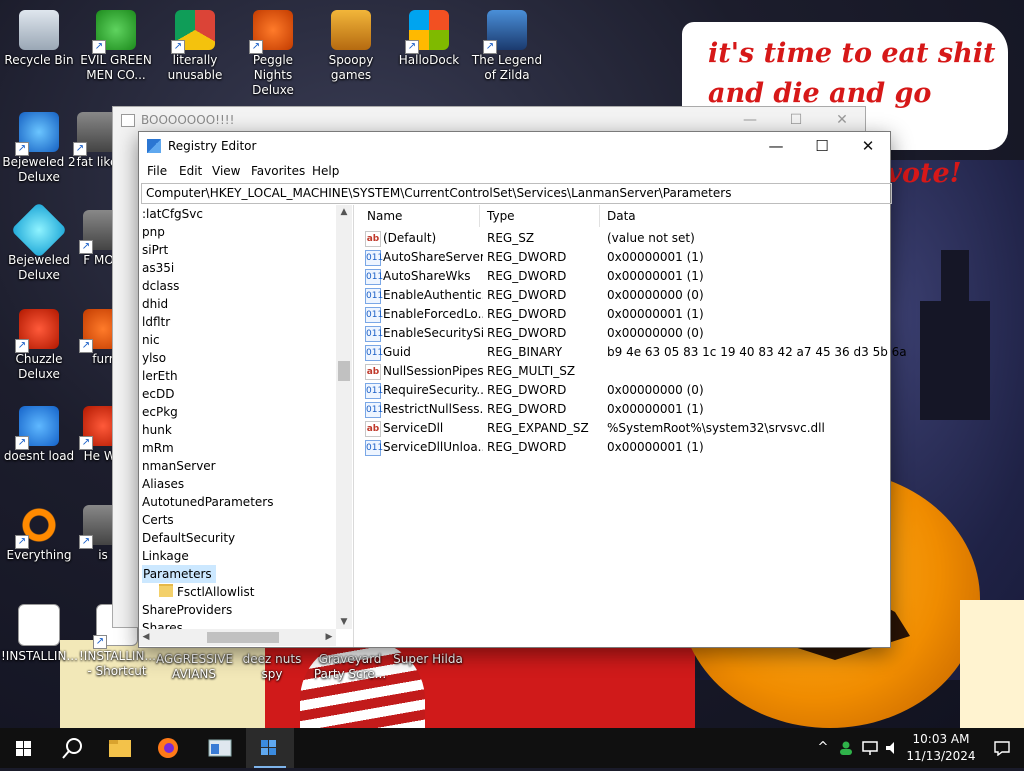 The height and width of the screenshot is (771, 1024). I want to click on desktop-icon-recycle-bin: Recycle Bin, so click(39, 39).